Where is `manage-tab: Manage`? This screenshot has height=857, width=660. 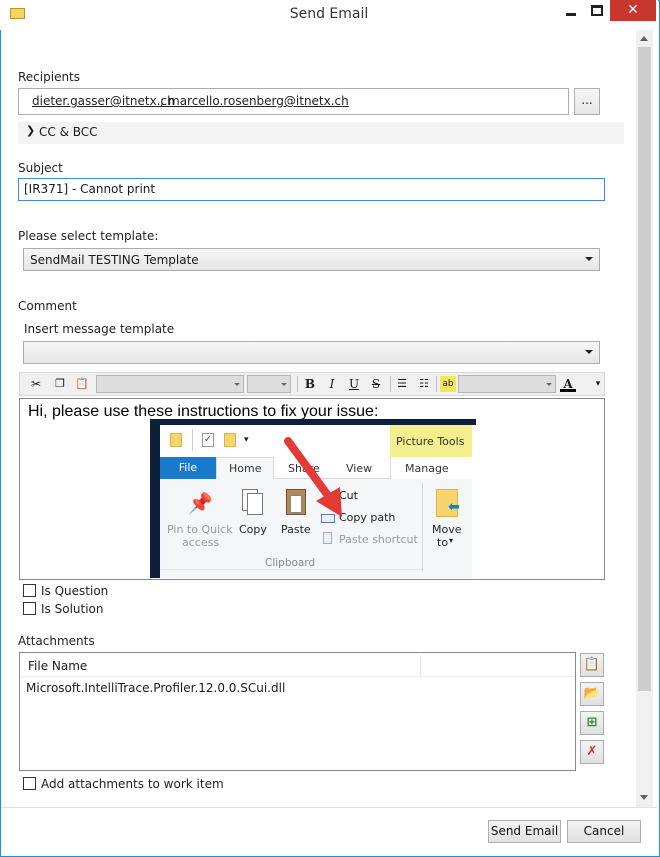
manage-tab: Manage is located at coordinates (427, 468).